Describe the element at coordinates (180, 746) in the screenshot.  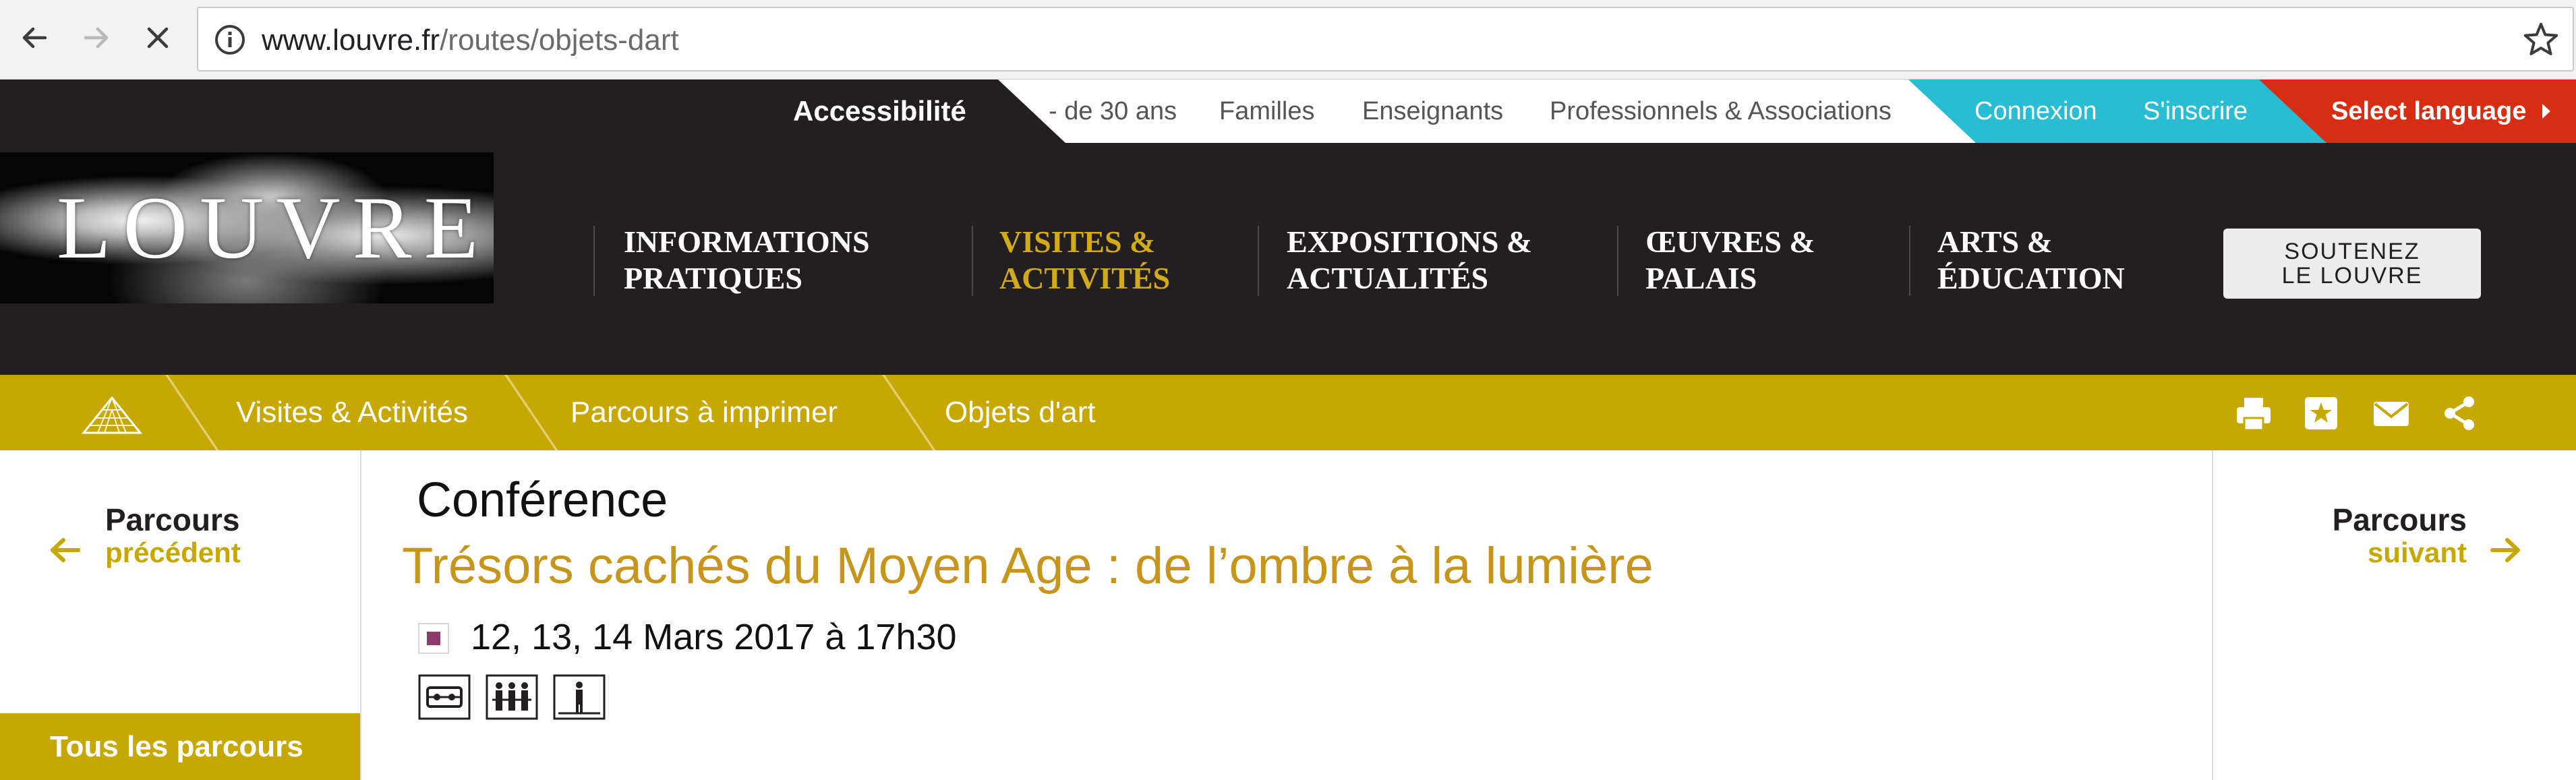
I see `all-routes-button: Tous les parcours` at that location.